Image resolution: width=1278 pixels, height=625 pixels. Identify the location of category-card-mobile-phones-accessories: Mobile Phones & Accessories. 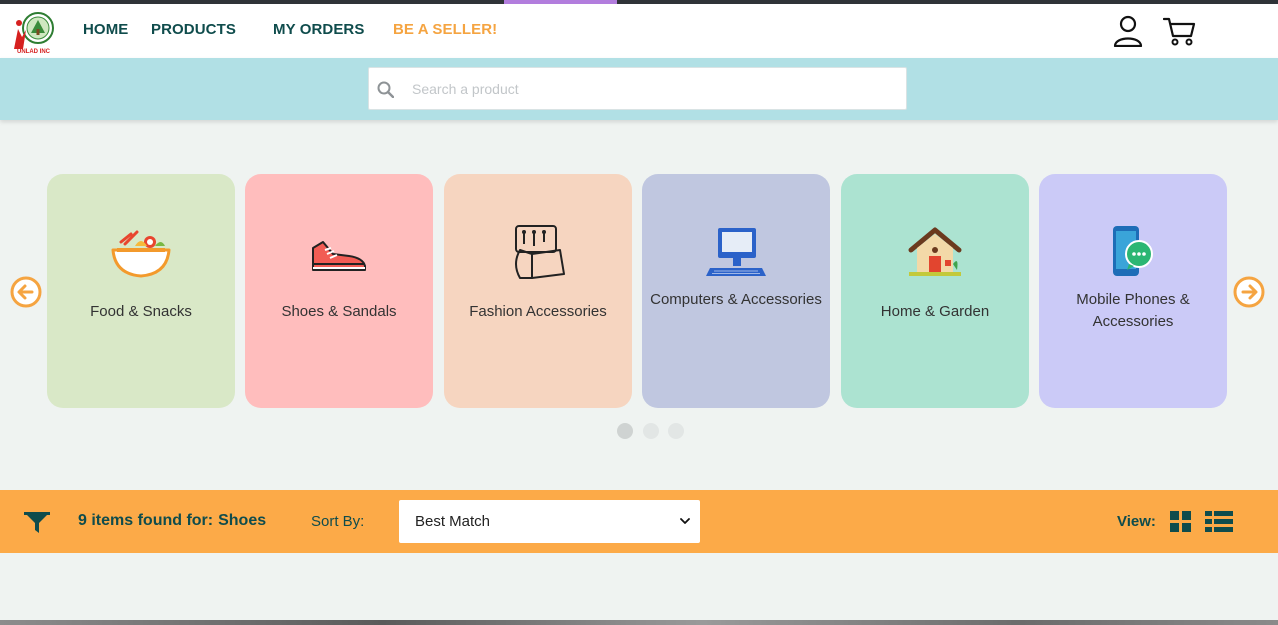
(1133, 291).